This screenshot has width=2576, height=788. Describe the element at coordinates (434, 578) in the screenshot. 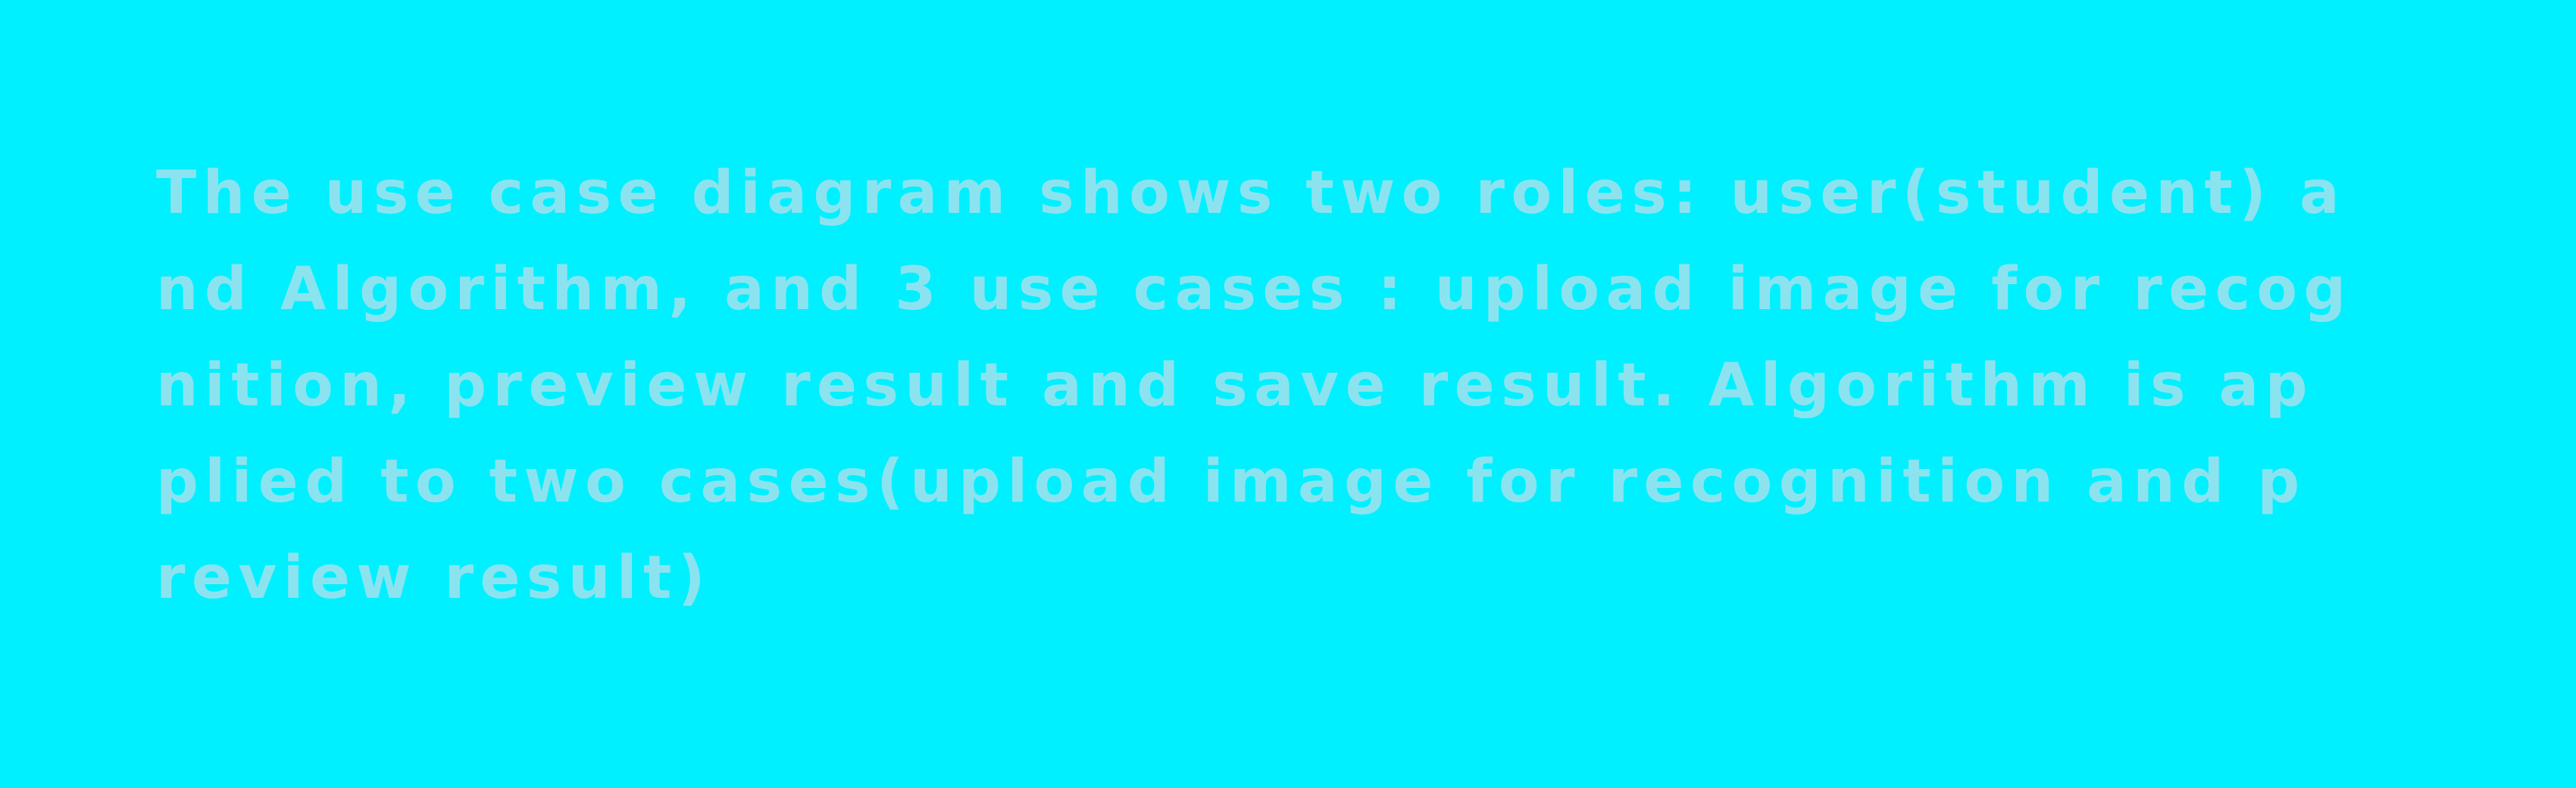

I see `description-line-5: review result)` at that location.